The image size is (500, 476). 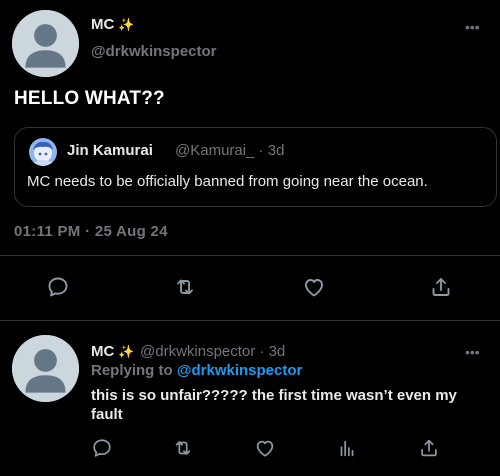 I want to click on tweet-timestamp: 01:11 PM · 25 Aug 24, so click(x=91, y=231).